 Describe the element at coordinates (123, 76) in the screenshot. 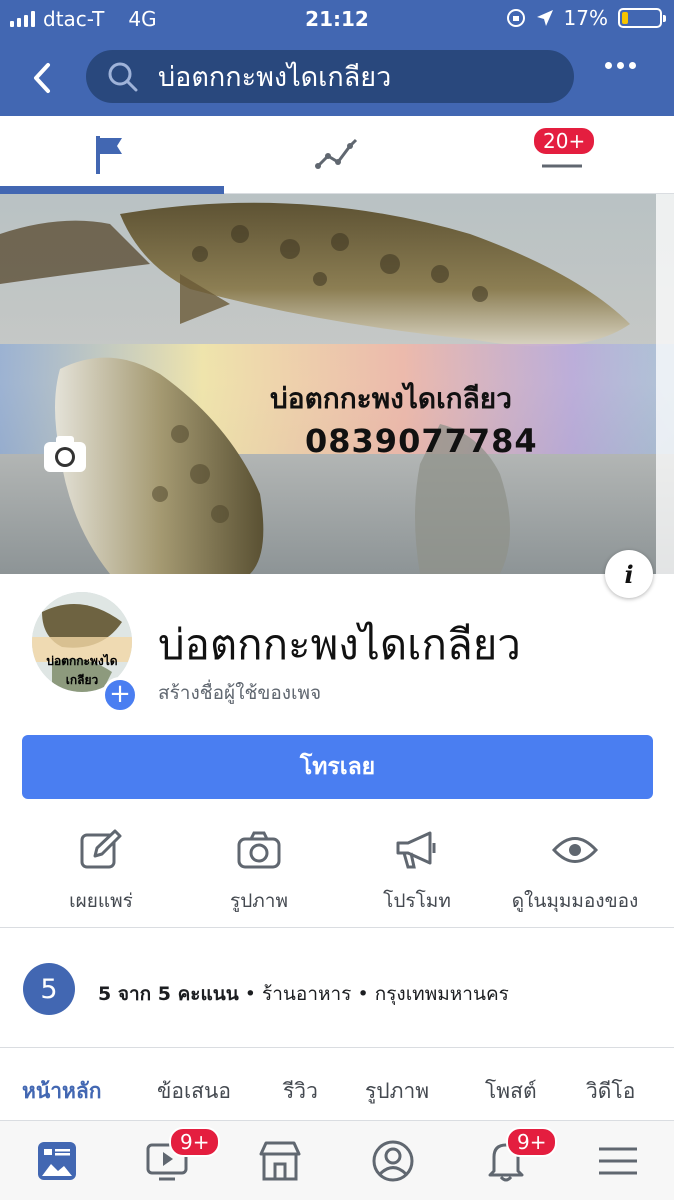

I see `search-icon` at that location.